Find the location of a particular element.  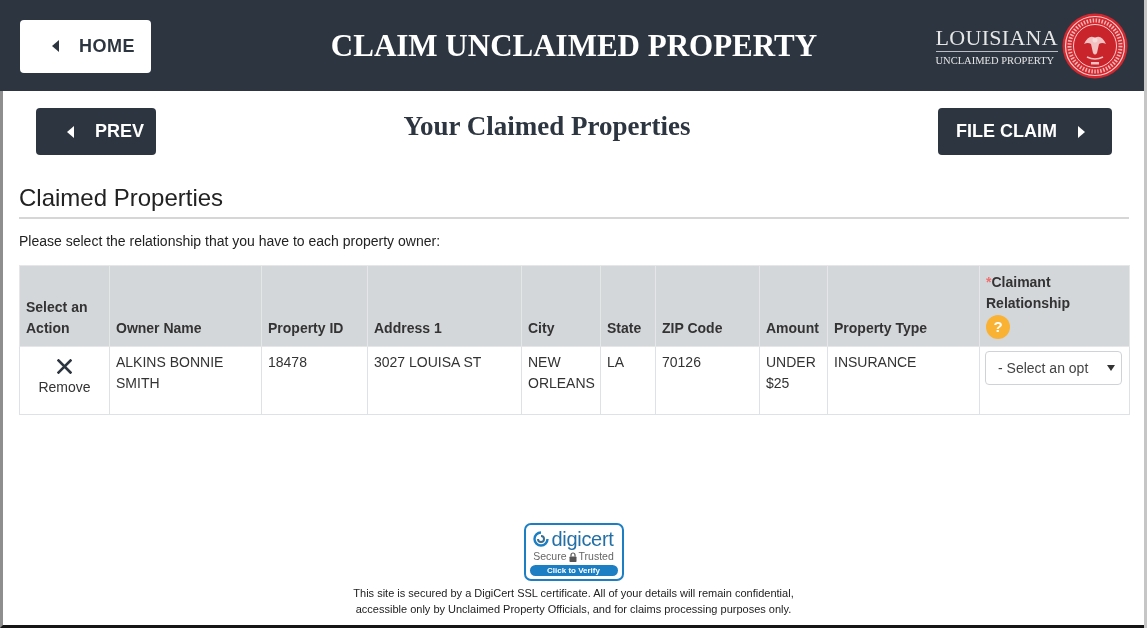

site-title: CLAIM UNCLAIMED PROPERTY is located at coordinates (574, 45).